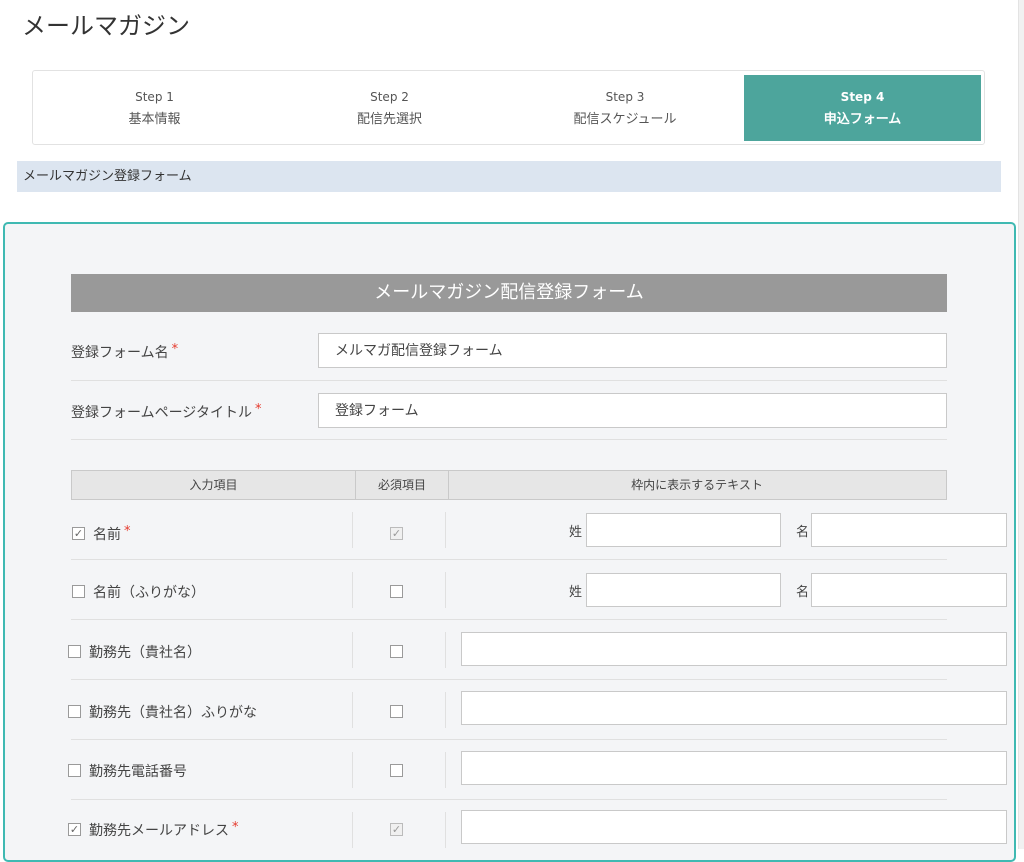  Describe the element at coordinates (509, 293) in the screenshot. I see `form-header: メールマガジン配信登録フォーム` at that location.